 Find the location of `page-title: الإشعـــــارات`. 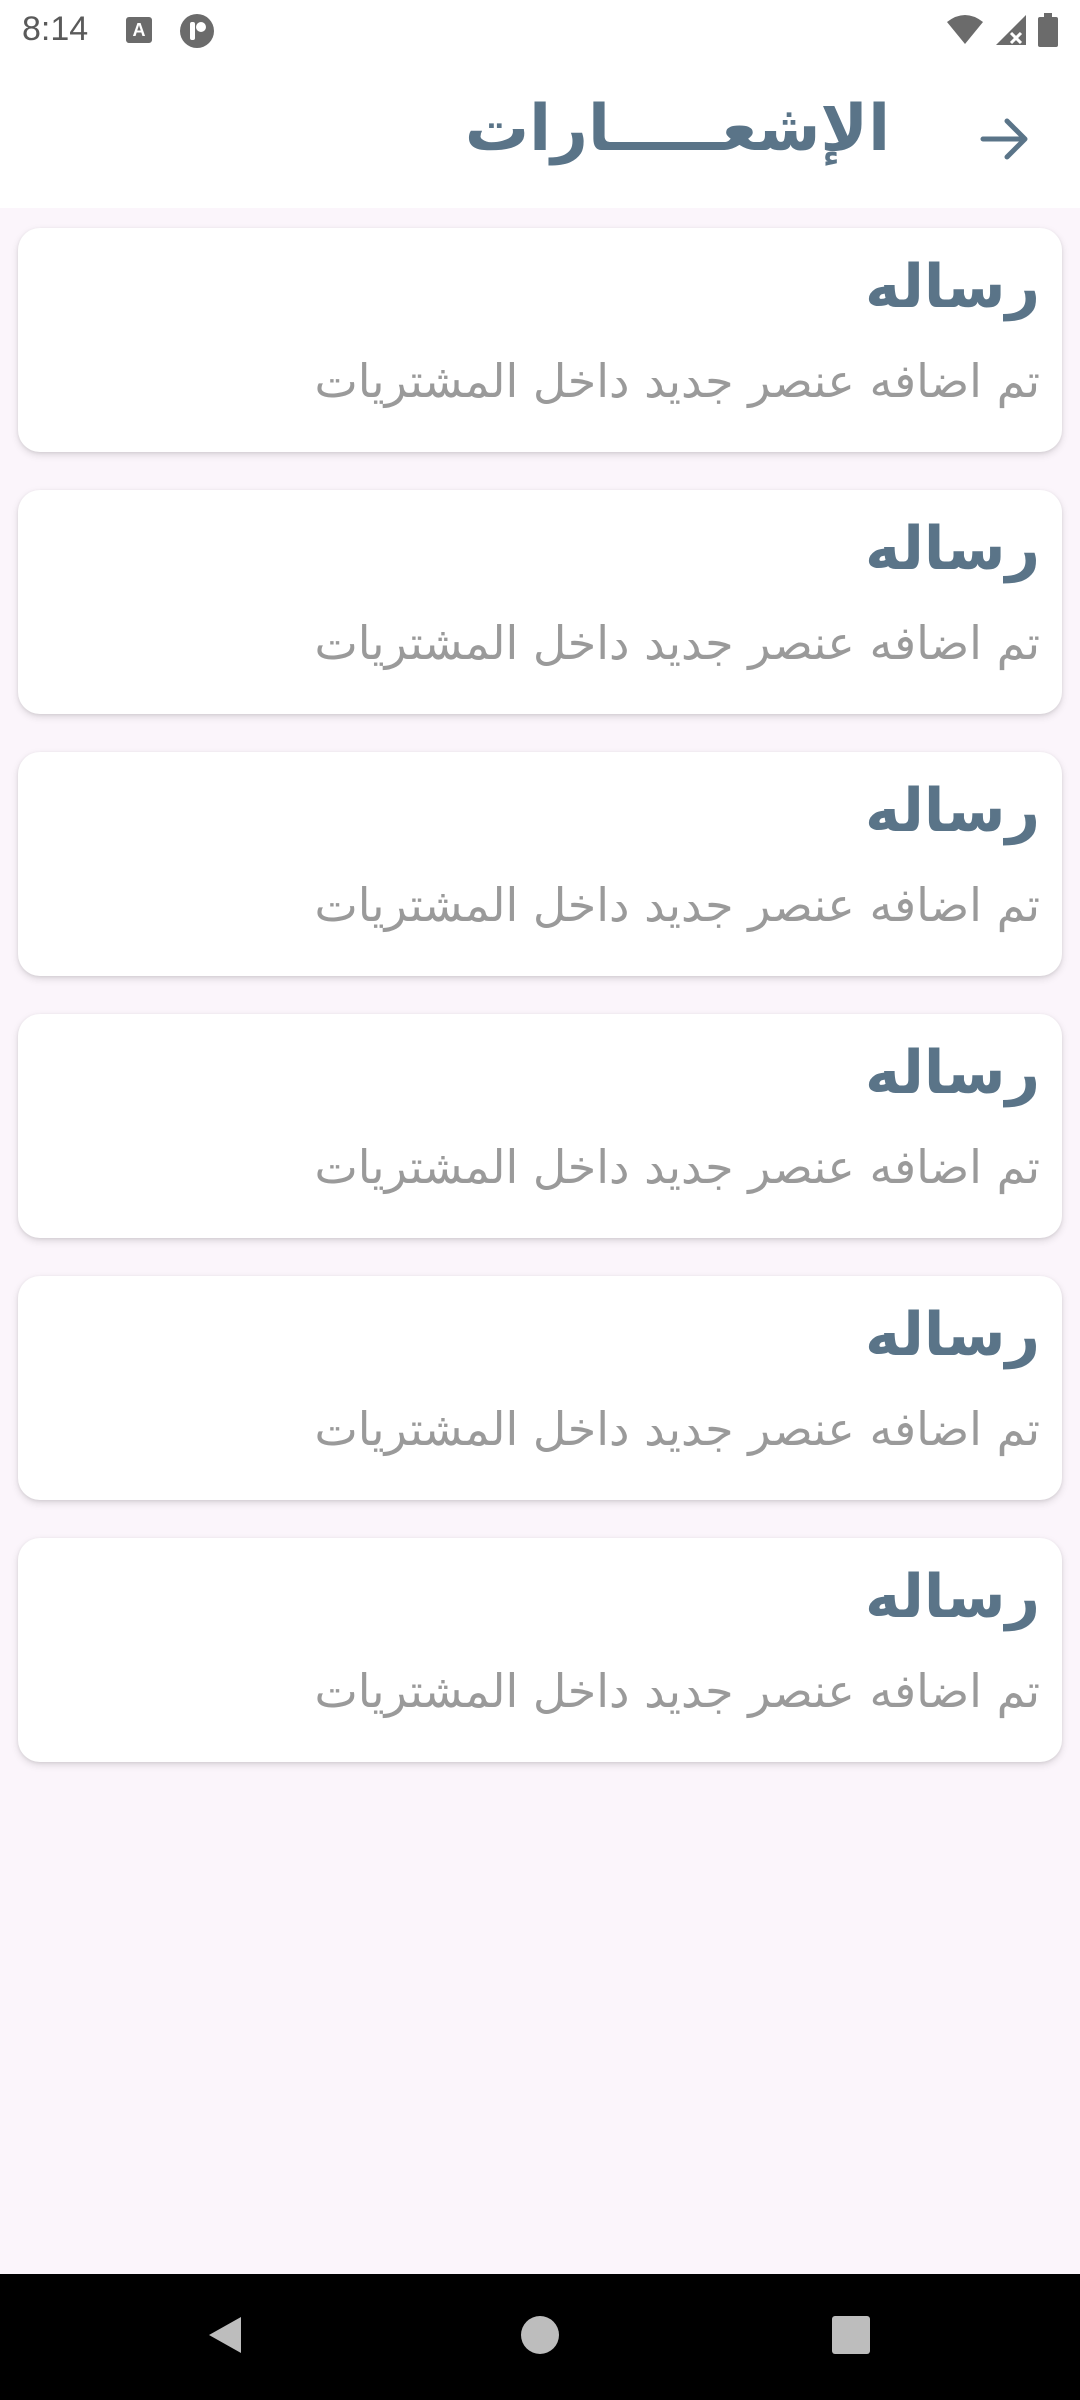

page-title: الإشعـــــارات is located at coordinates (677, 129).